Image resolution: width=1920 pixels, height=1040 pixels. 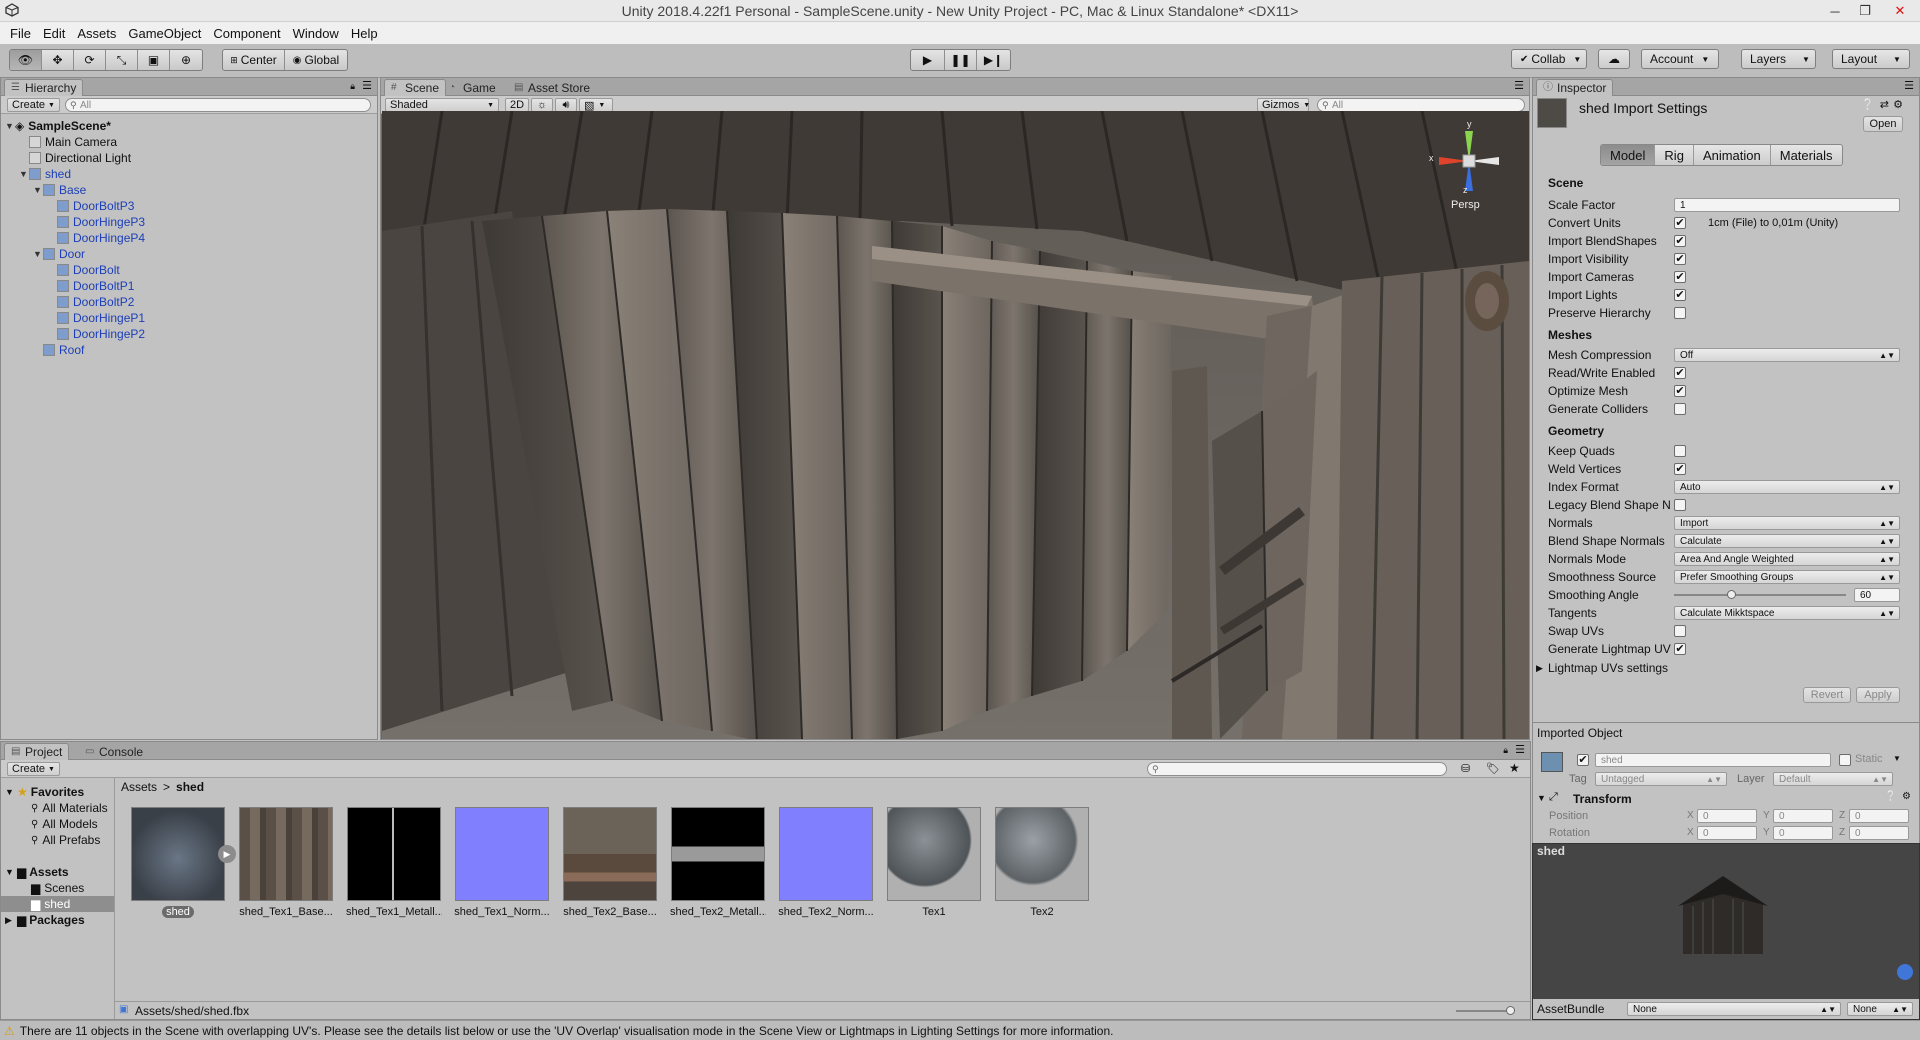 I want to click on revert-button: Revert, so click(x=1827, y=695).